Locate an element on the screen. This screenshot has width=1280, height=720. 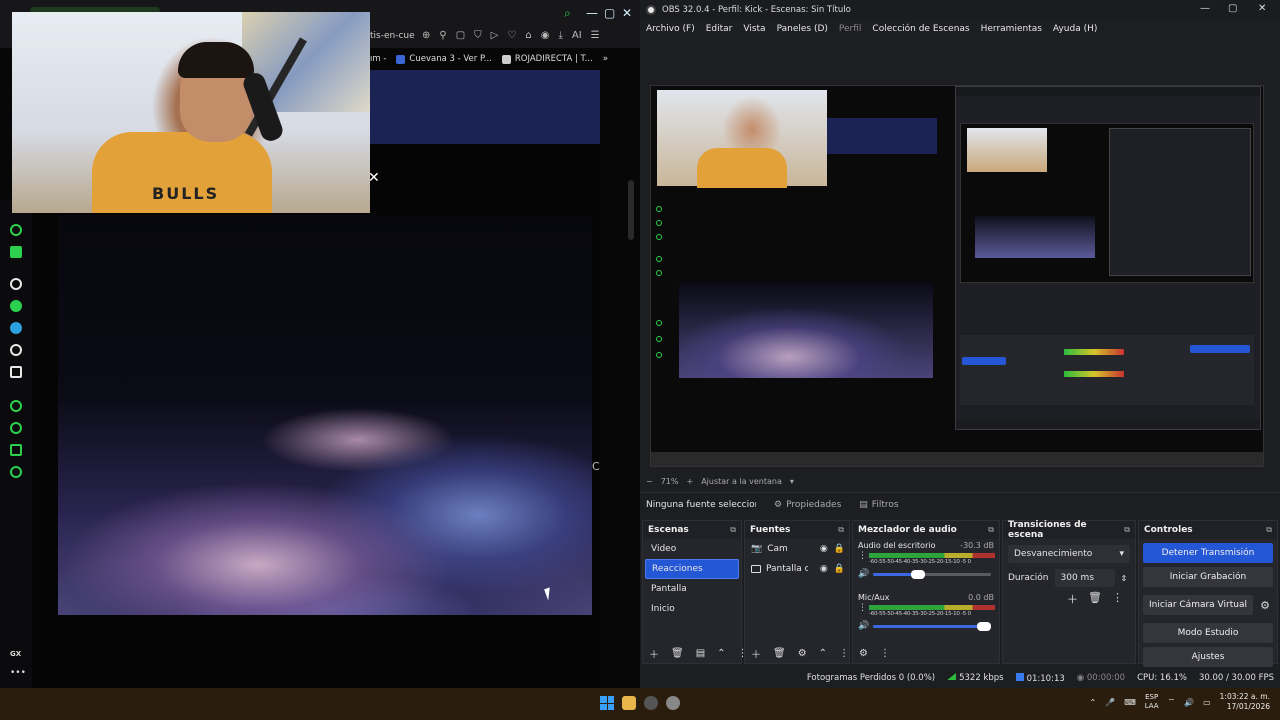
bookmark-item: ım - is located at coordinates (378, 59).